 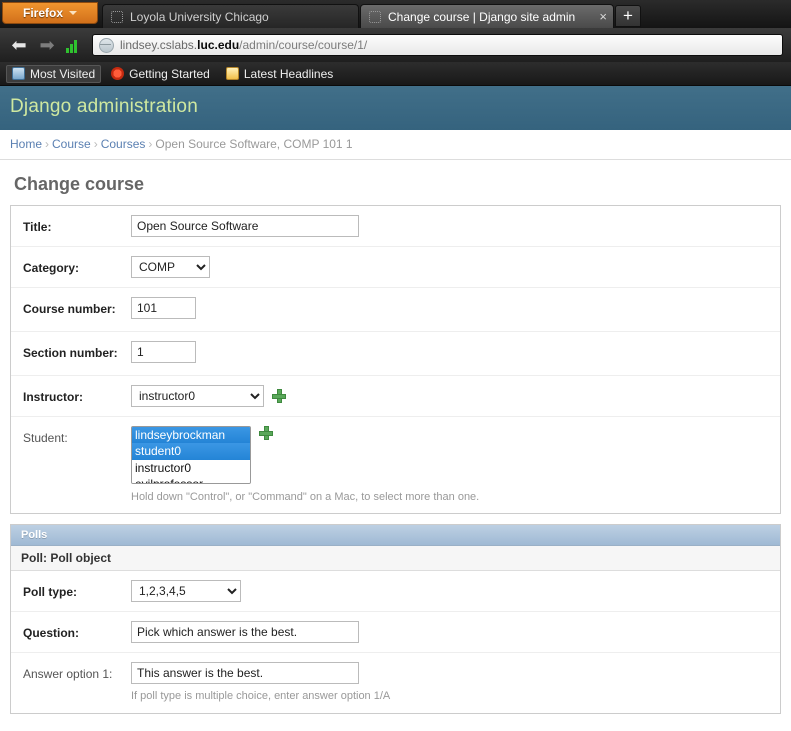 I want to click on answer-option-1-input, so click(x=245, y=673).